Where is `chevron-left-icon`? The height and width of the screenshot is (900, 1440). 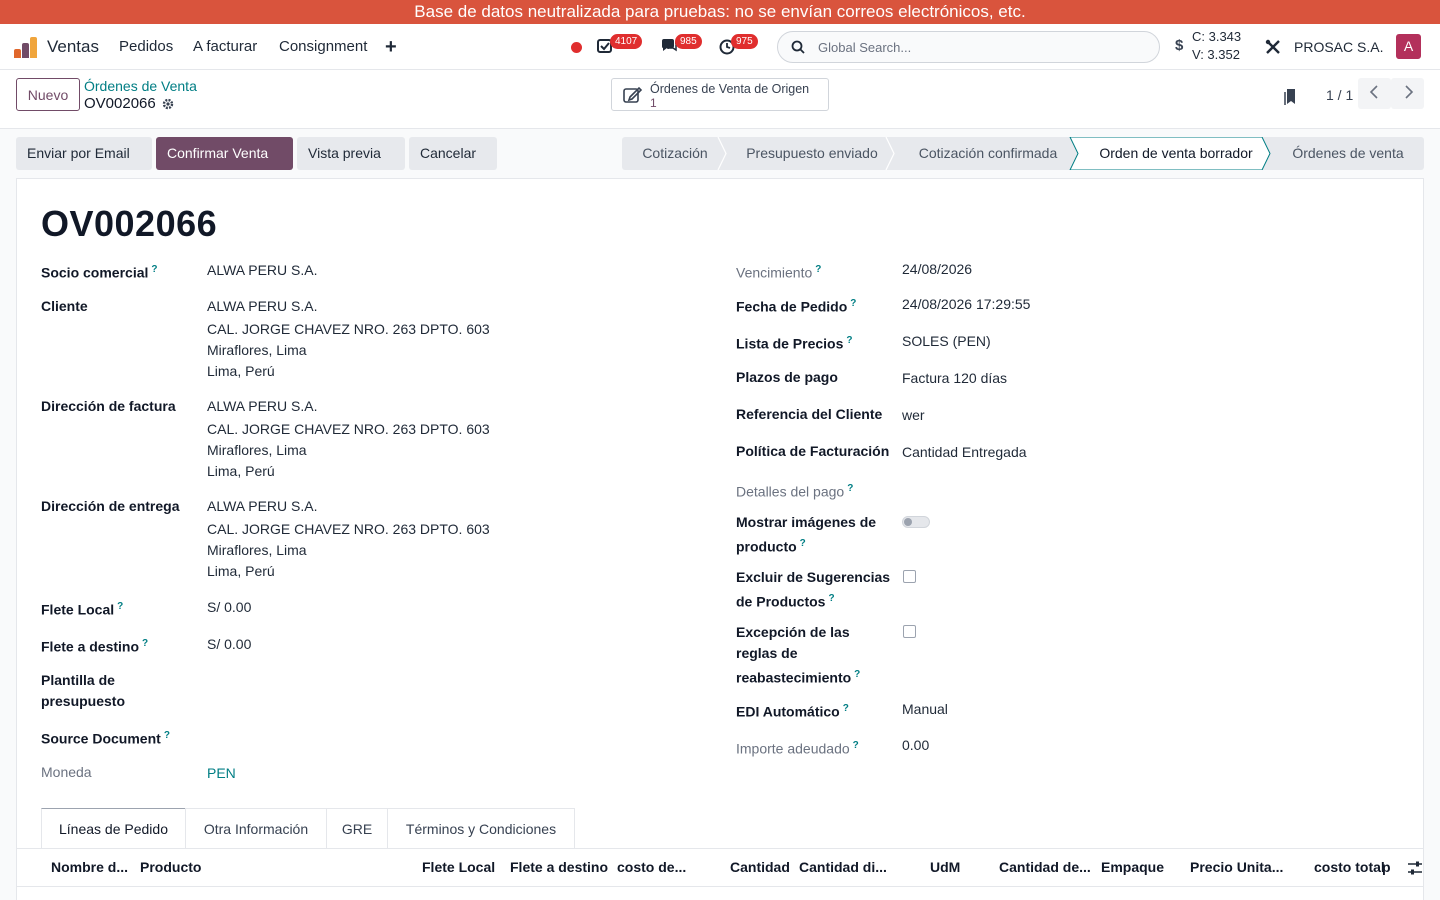 chevron-left-icon is located at coordinates (1373, 92).